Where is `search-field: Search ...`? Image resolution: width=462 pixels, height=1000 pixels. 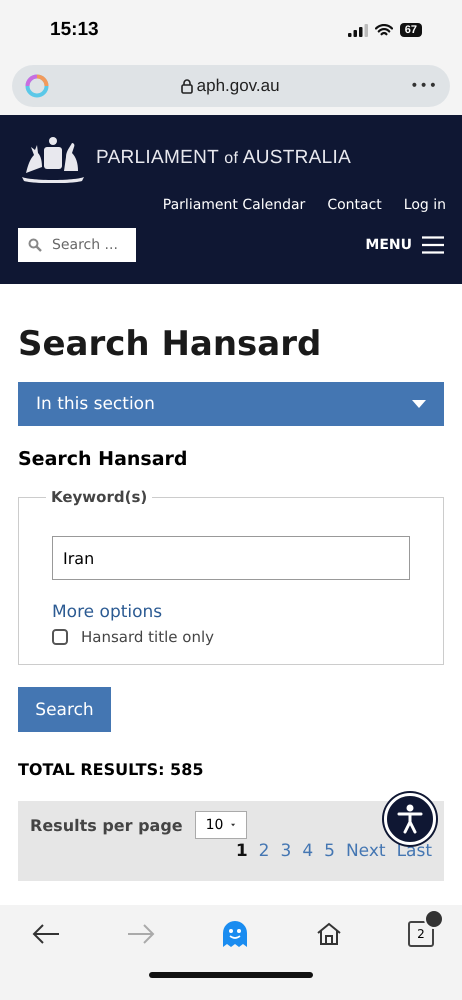 search-field: Search ... is located at coordinates (77, 245).